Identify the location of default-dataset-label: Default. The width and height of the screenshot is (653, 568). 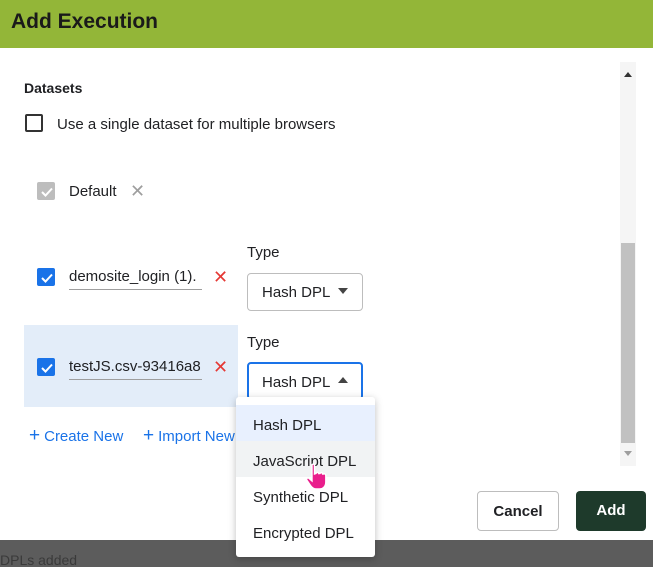
(93, 191).